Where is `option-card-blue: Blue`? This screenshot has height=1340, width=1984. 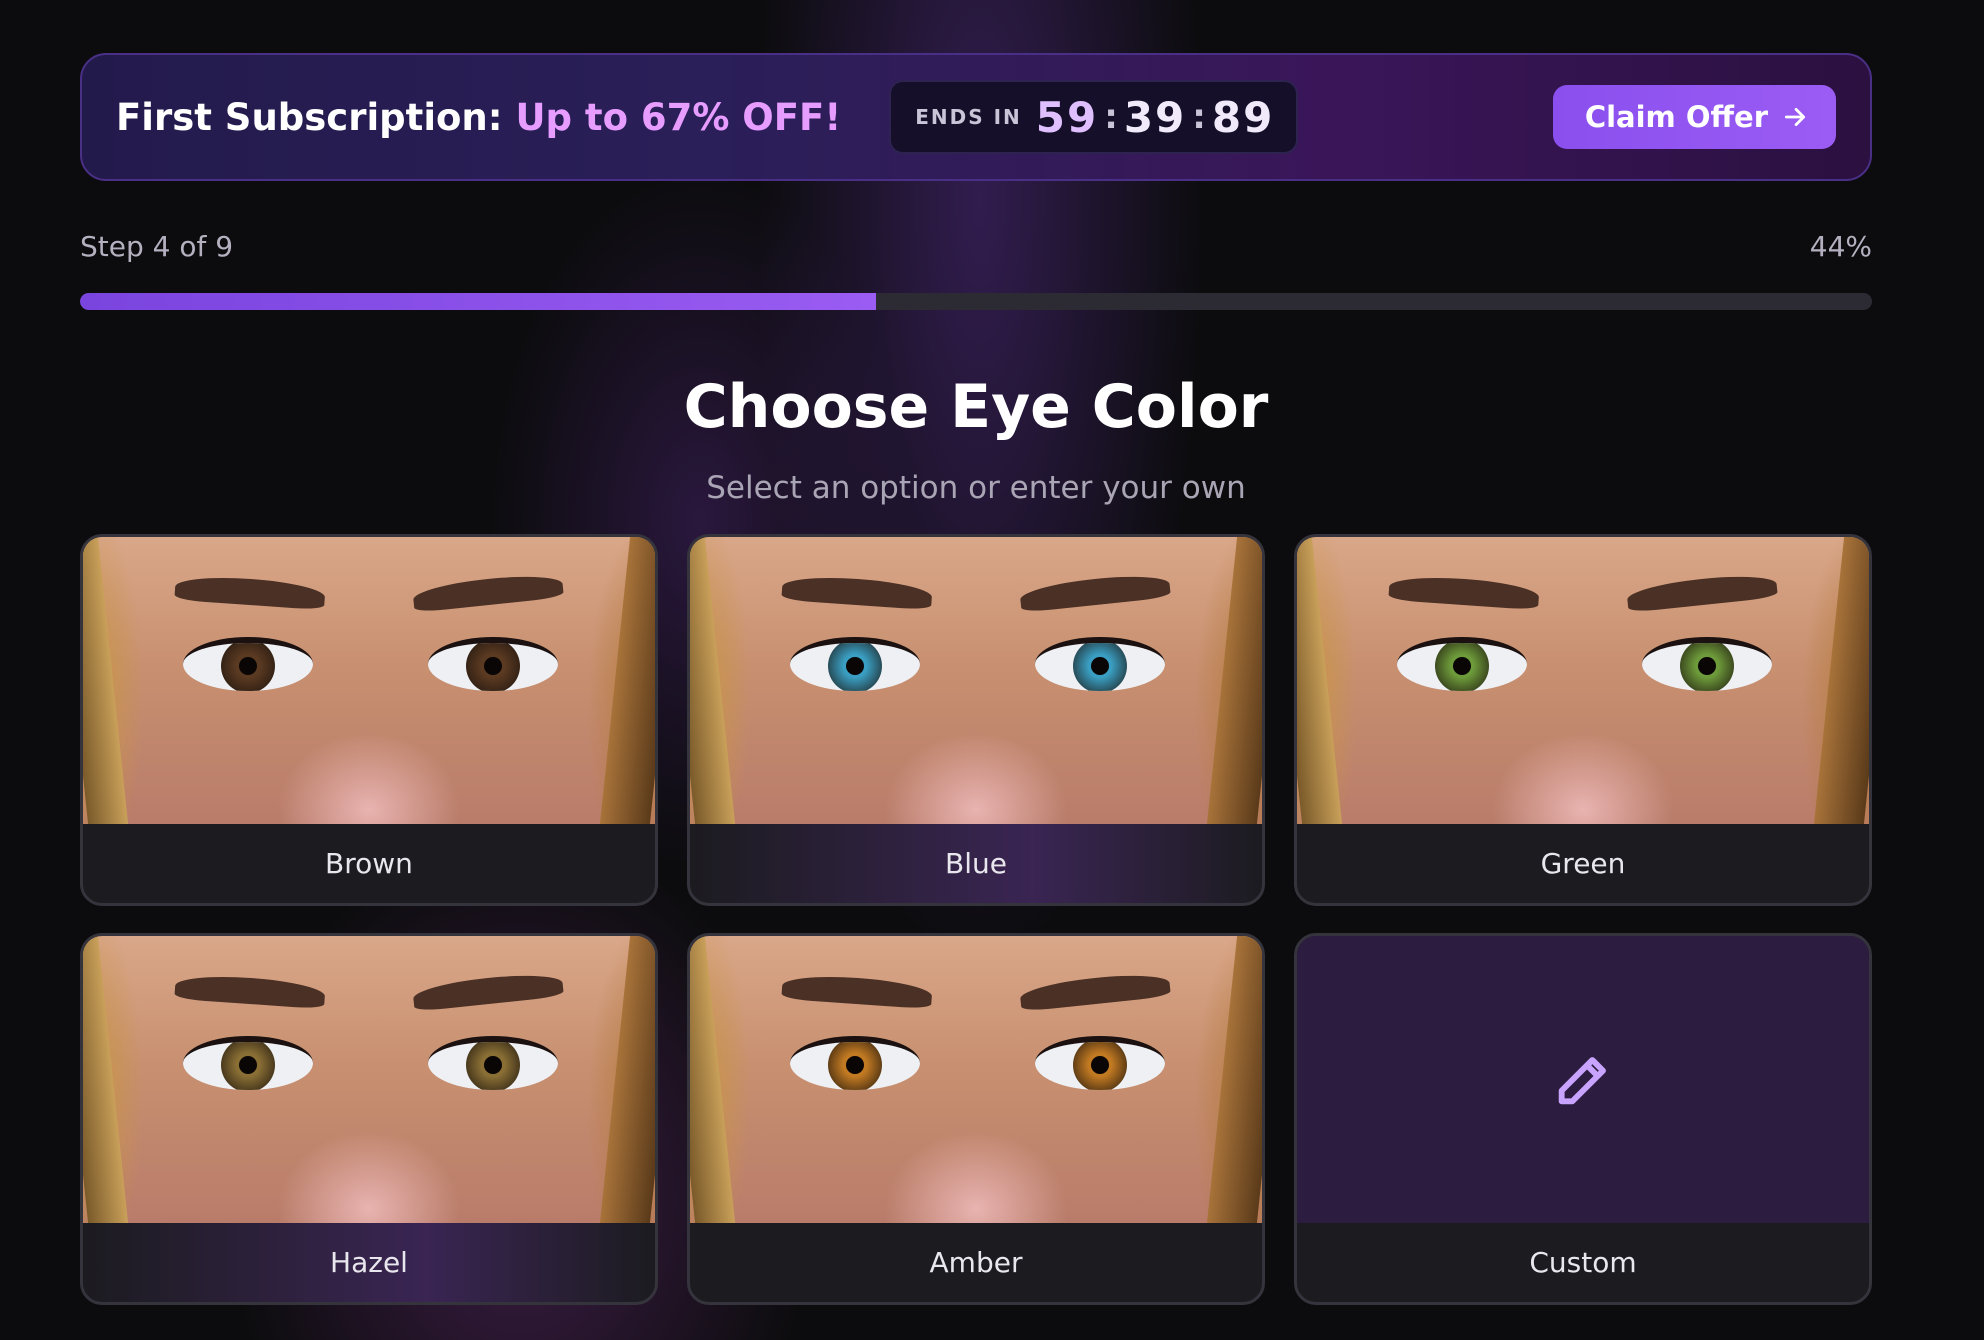 option-card-blue: Blue is located at coordinates (976, 720).